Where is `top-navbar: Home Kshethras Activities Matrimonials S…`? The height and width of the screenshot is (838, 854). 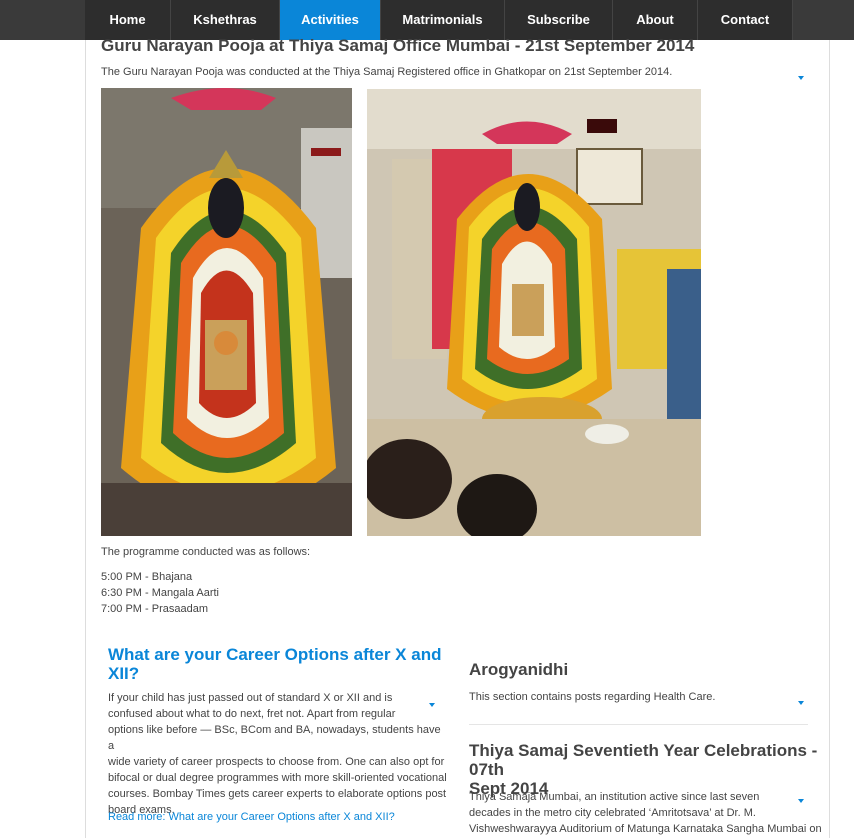
top-navbar: Home Kshethras Activities Matrimonials S… is located at coordinates (427, 20).